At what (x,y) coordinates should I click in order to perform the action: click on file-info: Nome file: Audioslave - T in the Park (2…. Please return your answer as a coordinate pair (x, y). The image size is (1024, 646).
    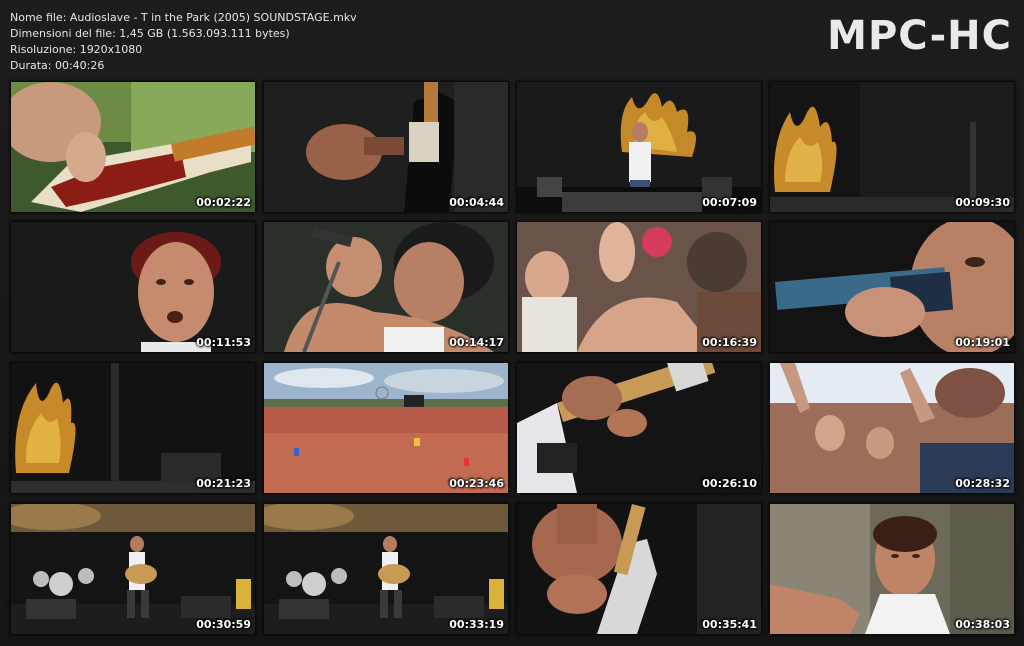
    Looking at the image, I should click on (183, 42).